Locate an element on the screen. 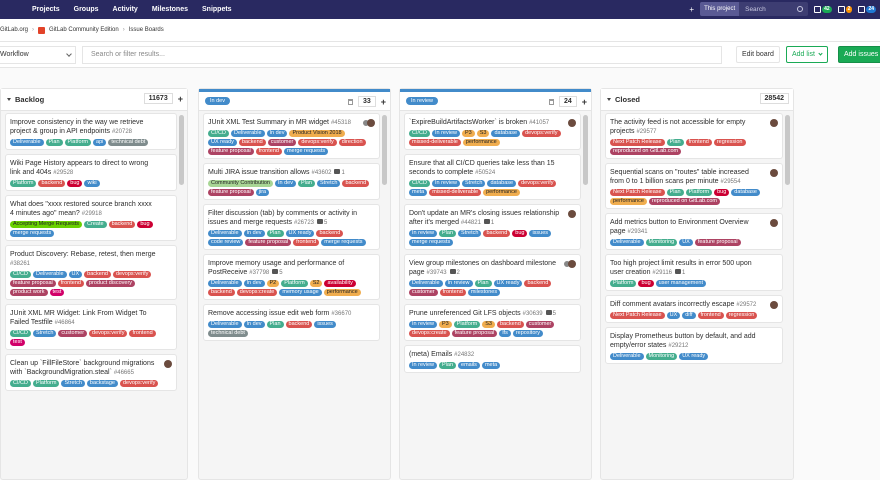 This screenshot has height=480, width=880. new-plus-icon: + is located at coordinates (691, 9).